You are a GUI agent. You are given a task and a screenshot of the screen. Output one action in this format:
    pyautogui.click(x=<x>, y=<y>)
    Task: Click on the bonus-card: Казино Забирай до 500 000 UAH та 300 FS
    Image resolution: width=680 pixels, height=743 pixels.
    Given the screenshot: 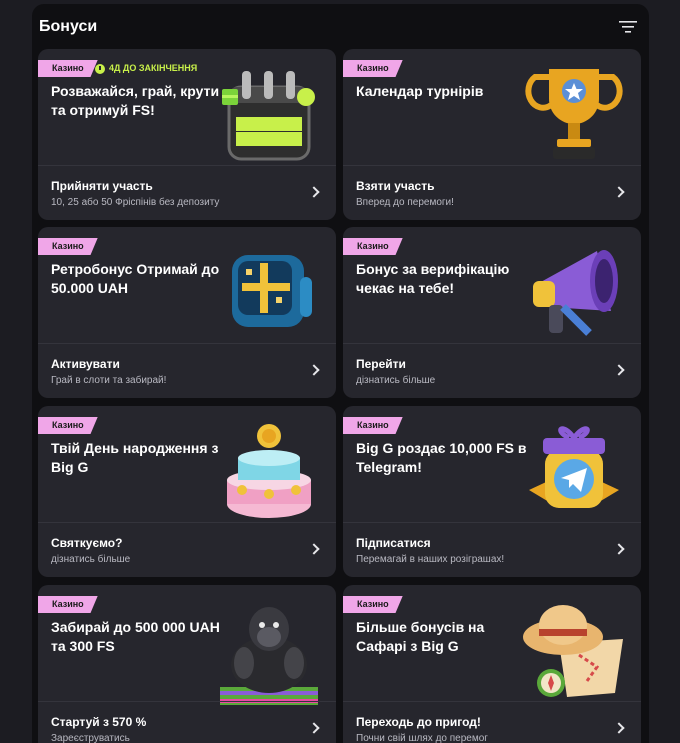 What is the action you would take?
    pyautogui.click(x=187, y=664)
    